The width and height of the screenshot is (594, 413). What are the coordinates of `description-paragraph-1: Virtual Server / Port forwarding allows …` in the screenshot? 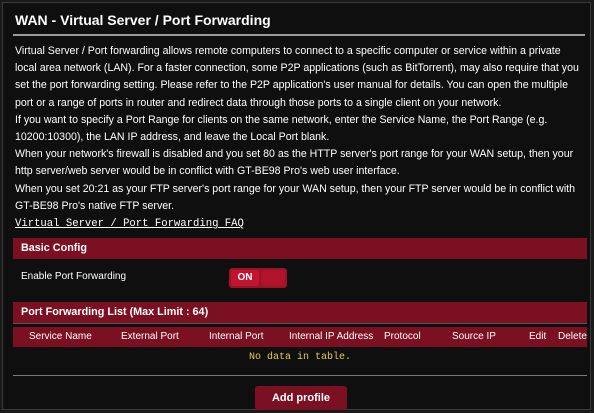 It's located at (297, 77).